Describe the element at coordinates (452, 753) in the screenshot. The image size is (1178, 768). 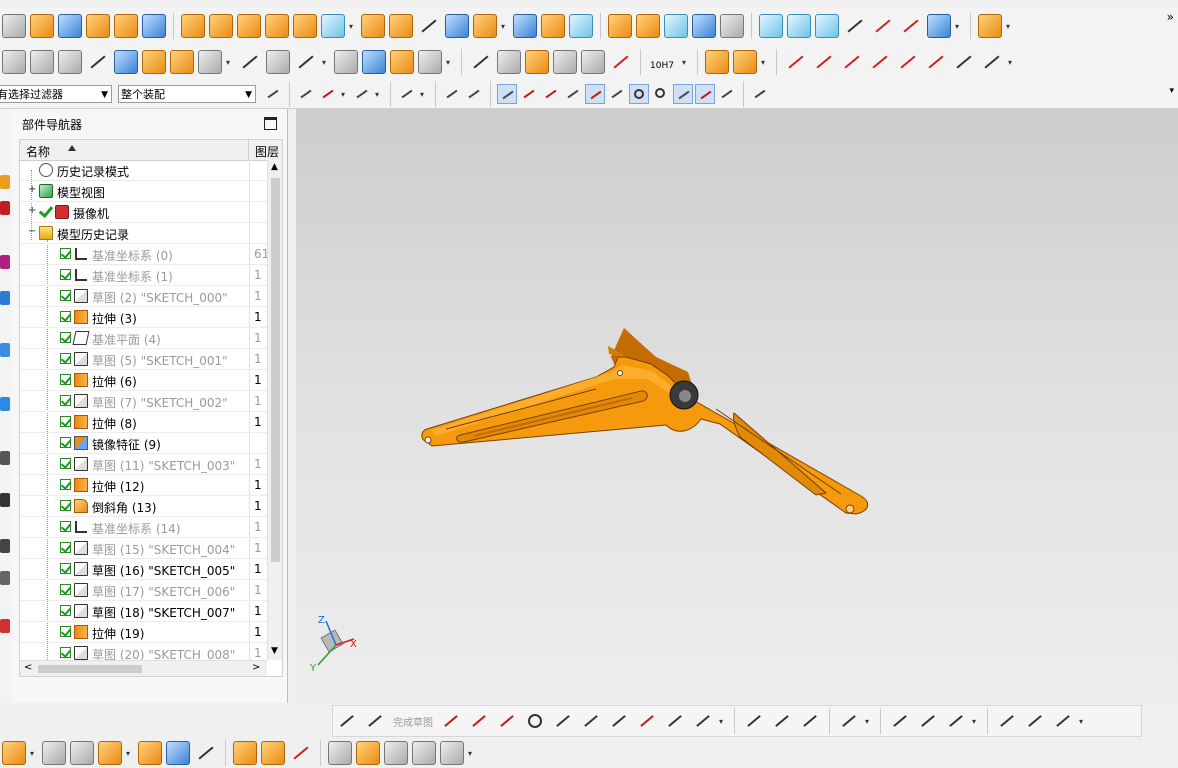
I see `package-icon` at that location.